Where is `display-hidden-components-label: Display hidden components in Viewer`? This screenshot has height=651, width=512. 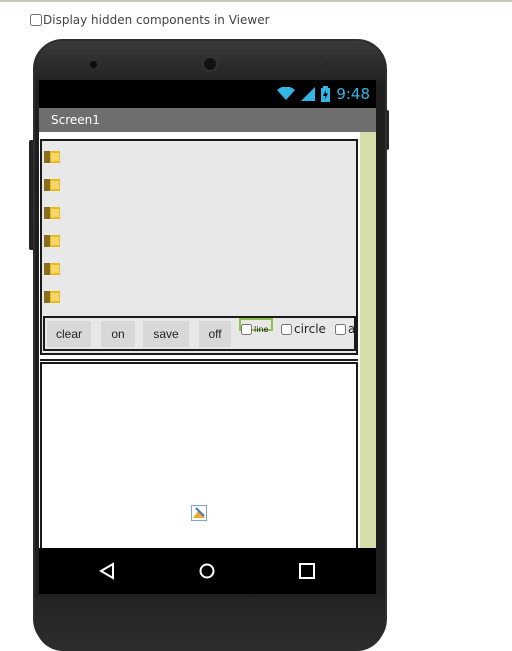
display-hidden-components-label: Display hidden components in Viewer is located at coordinates (156, 20).